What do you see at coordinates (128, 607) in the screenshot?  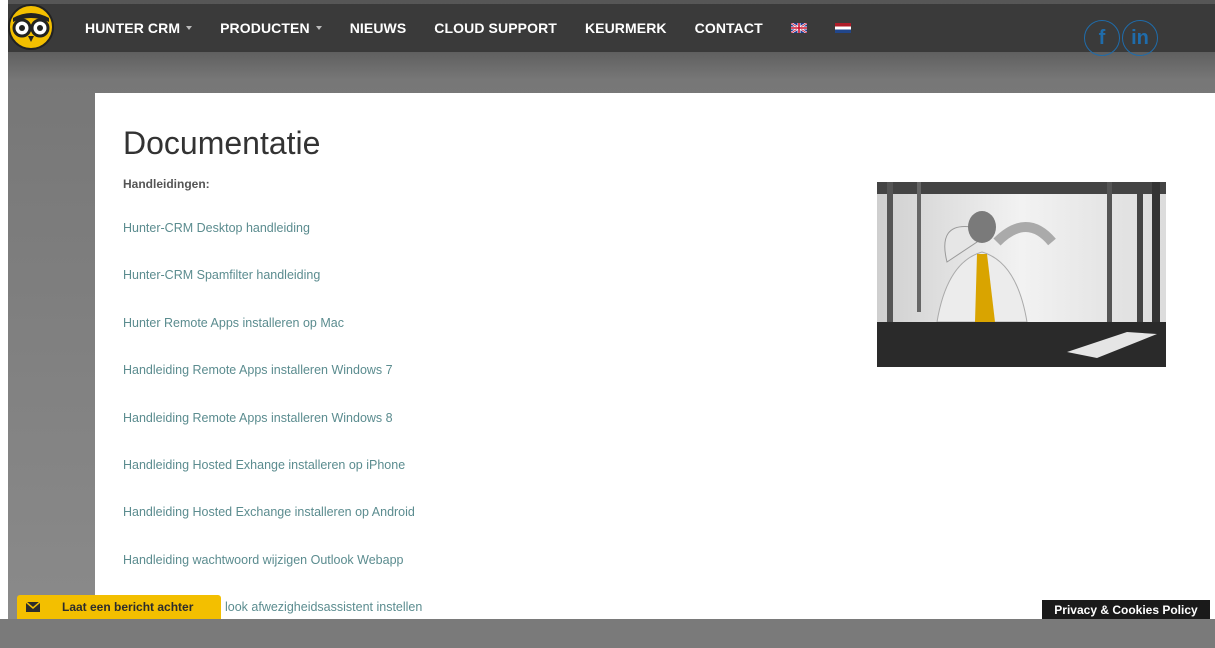 I see `leave-message-label: Laat een bericht achter` at bounding box center [128, 607].